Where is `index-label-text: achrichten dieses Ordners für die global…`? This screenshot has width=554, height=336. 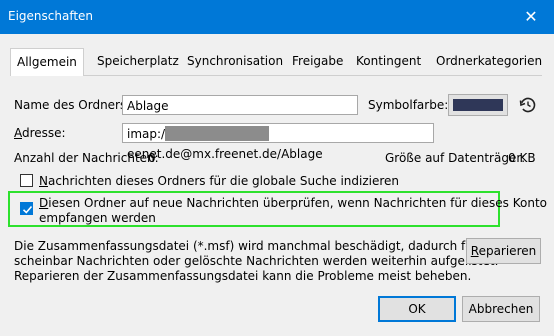 index-label-text: achrichten dieses Ordners für die global… is located at coordinates (223, 181).